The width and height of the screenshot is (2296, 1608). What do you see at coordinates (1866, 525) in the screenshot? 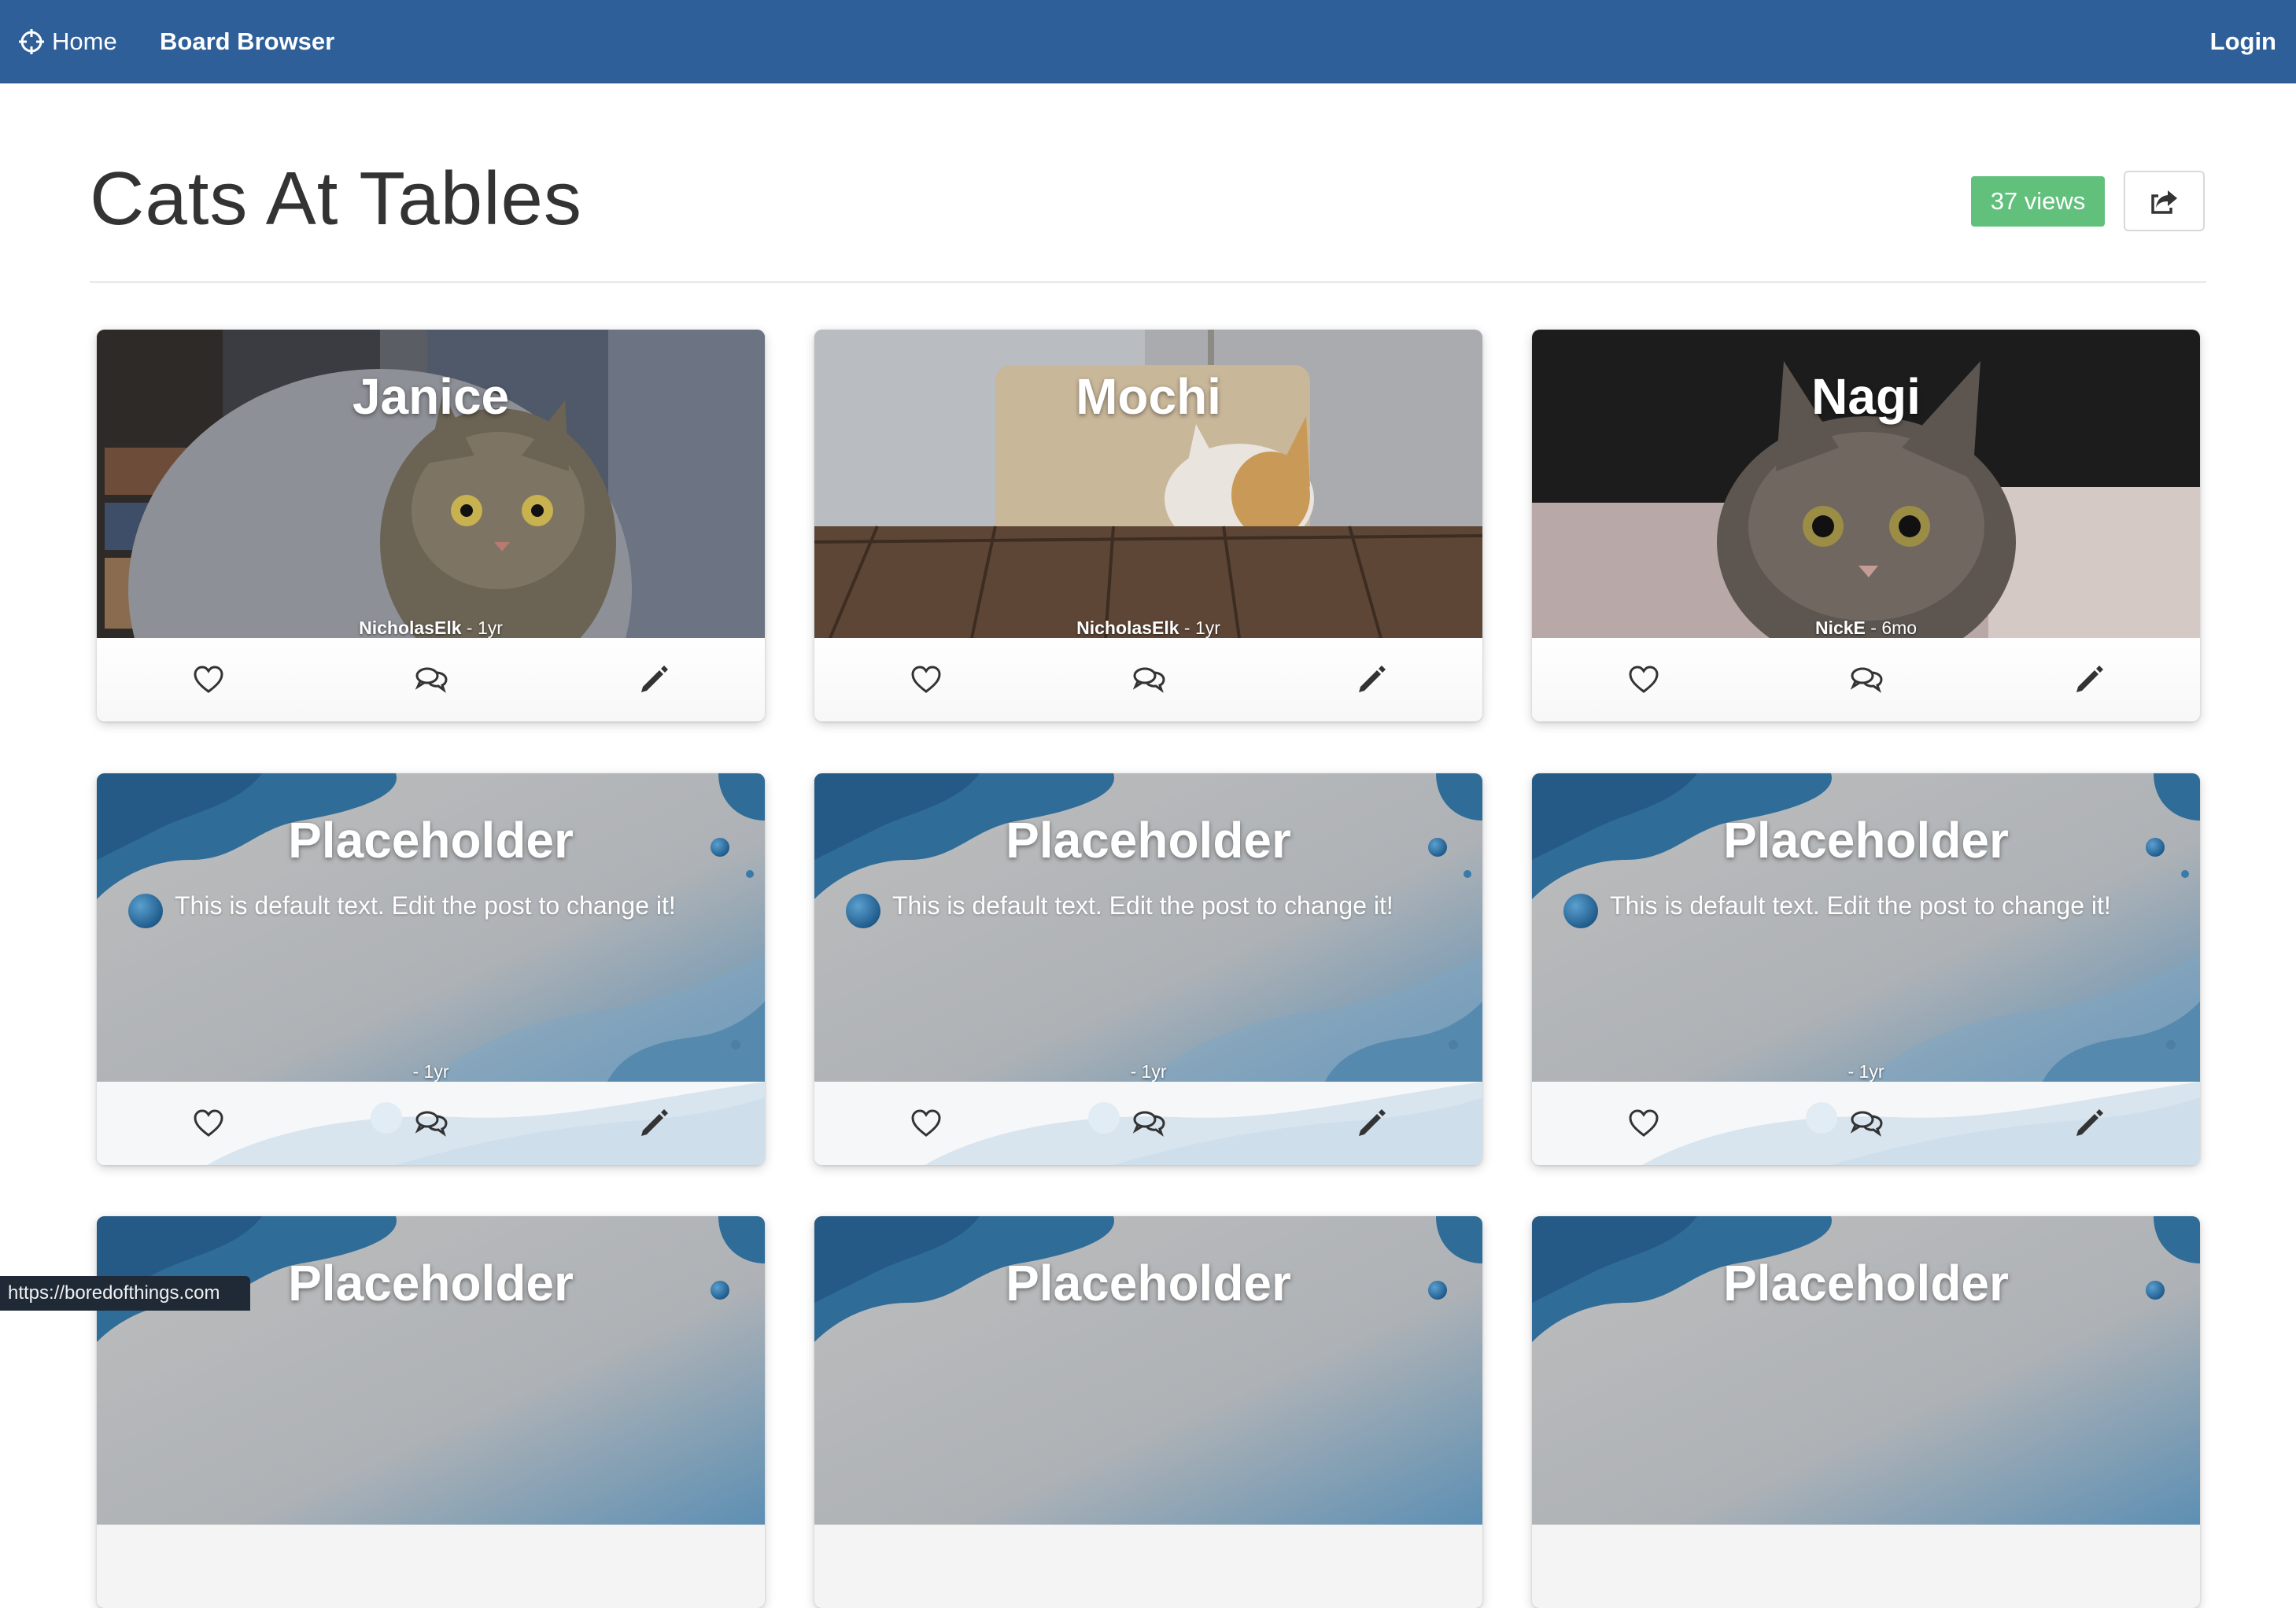
I see `post-card: Nagi NickE - 6mo` at bounding box center [1866, 525].